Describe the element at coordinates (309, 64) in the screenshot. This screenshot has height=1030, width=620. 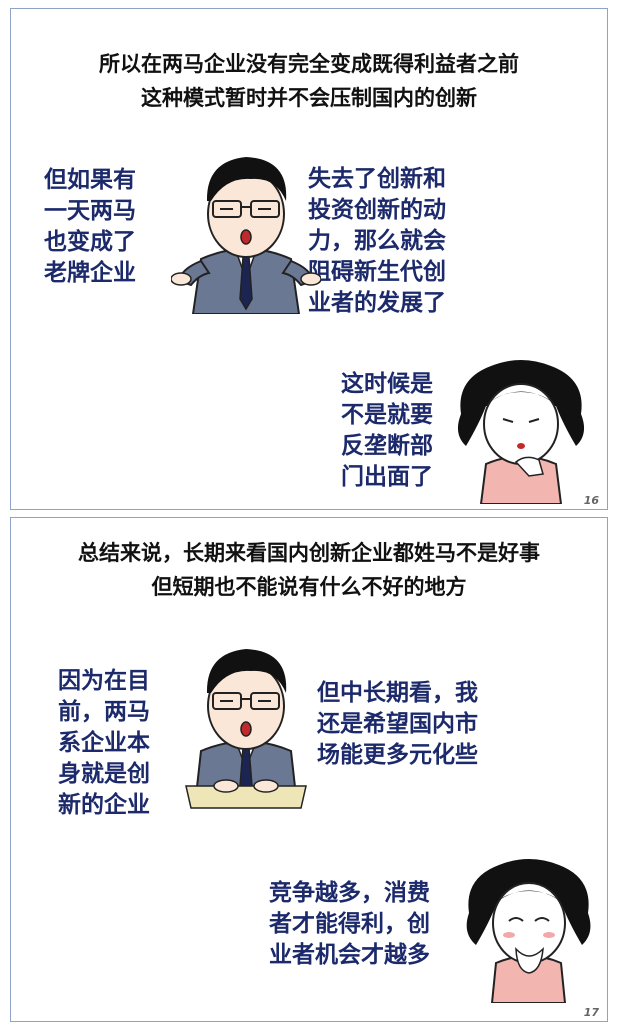
I see `title-line: 所以在两马企业没有完全变成既得利益者之前` at that location.